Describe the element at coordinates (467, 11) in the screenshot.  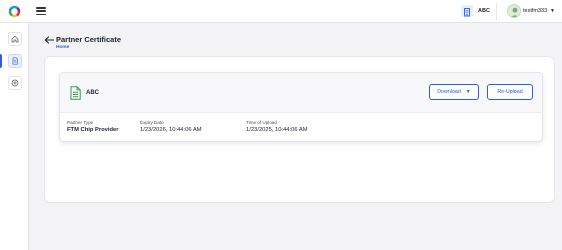
I see `building-icon` at that location.